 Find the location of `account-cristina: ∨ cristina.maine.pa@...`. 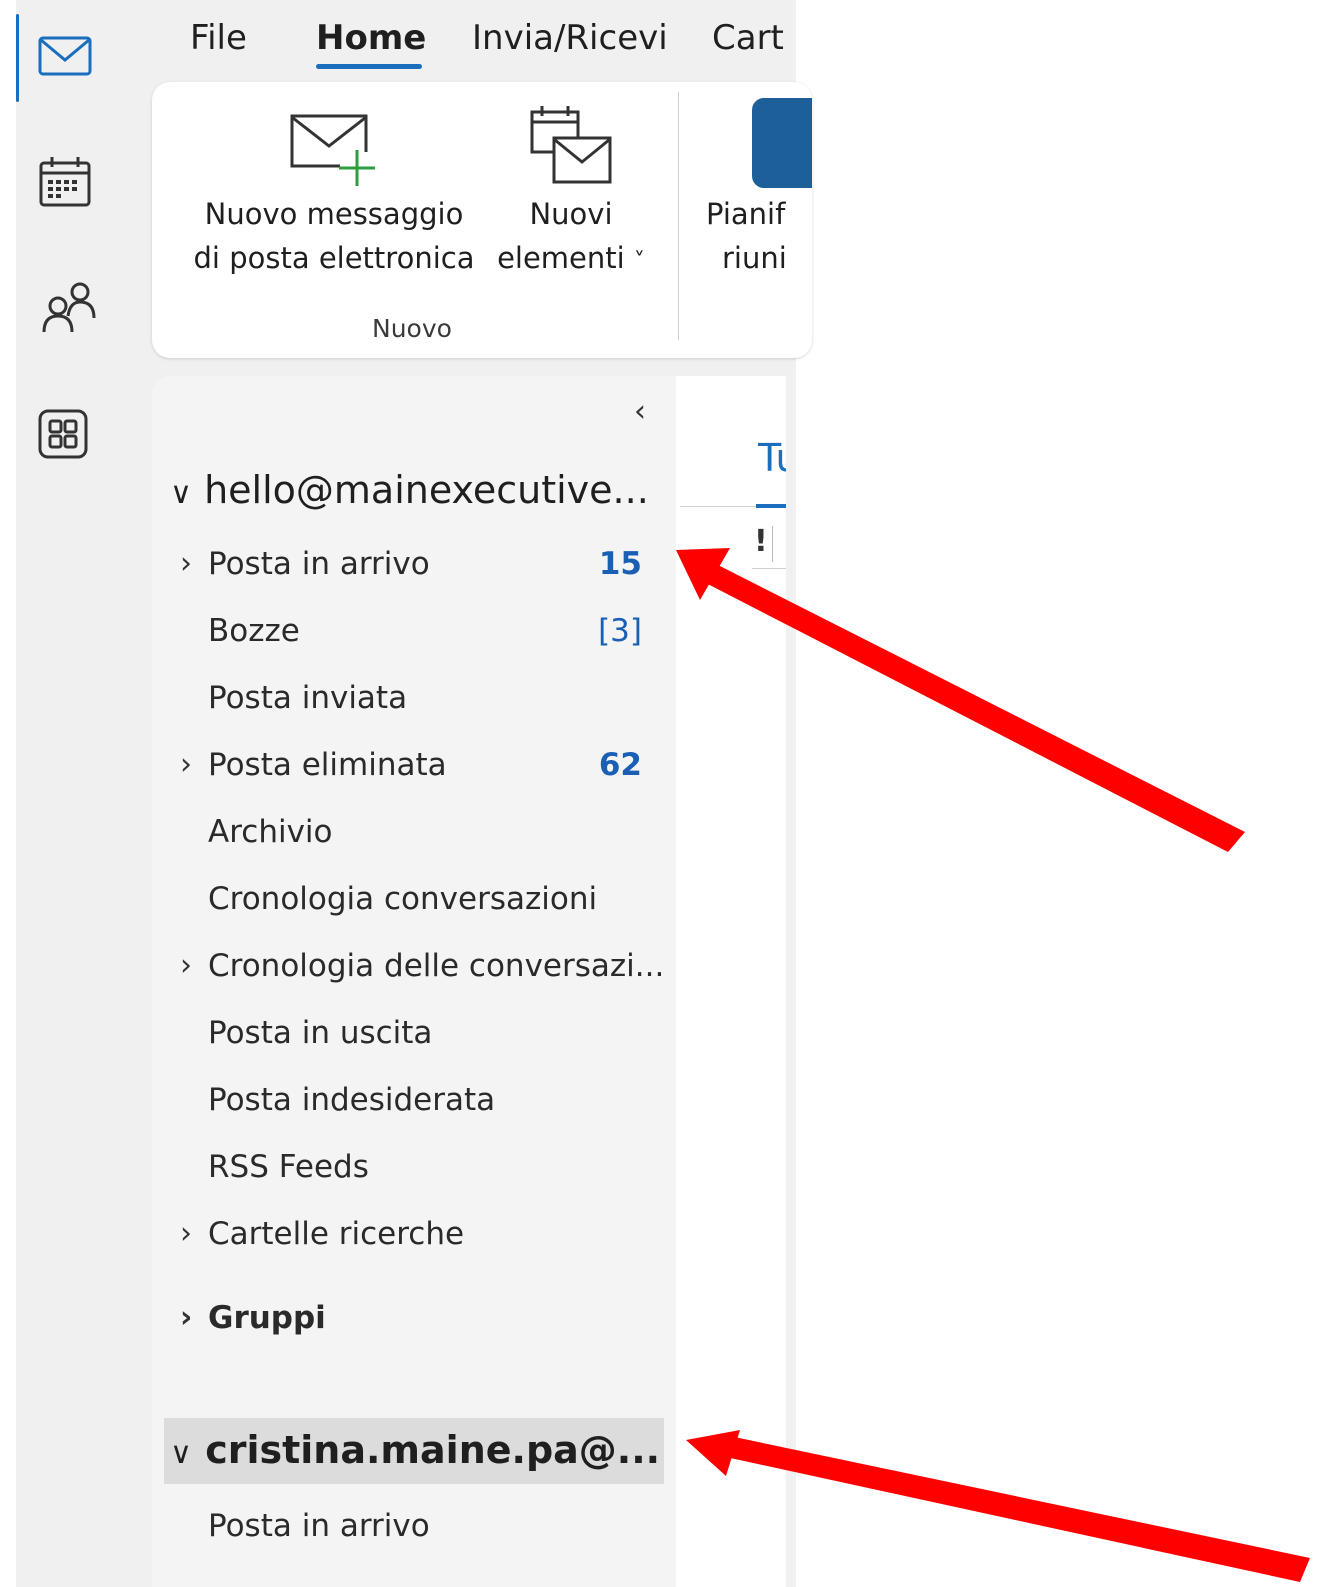

account-cristina: ∨ cristina.maine.pa@... is located at coordinates (415, 1450).